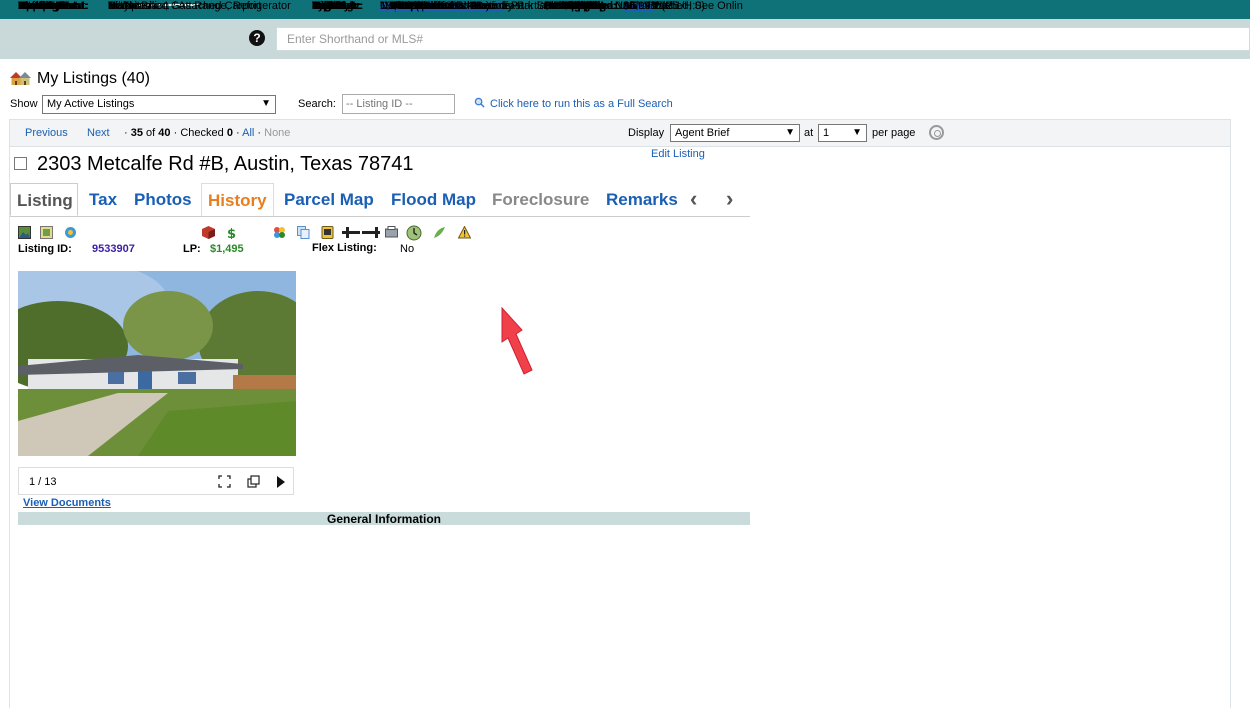 This screenshot has height=708, width=1250. What do you see at coordinates (344, 248) in the screenshot?
I see `flex-listing-label: Flex Listing:` at bounding box center [344, 248].